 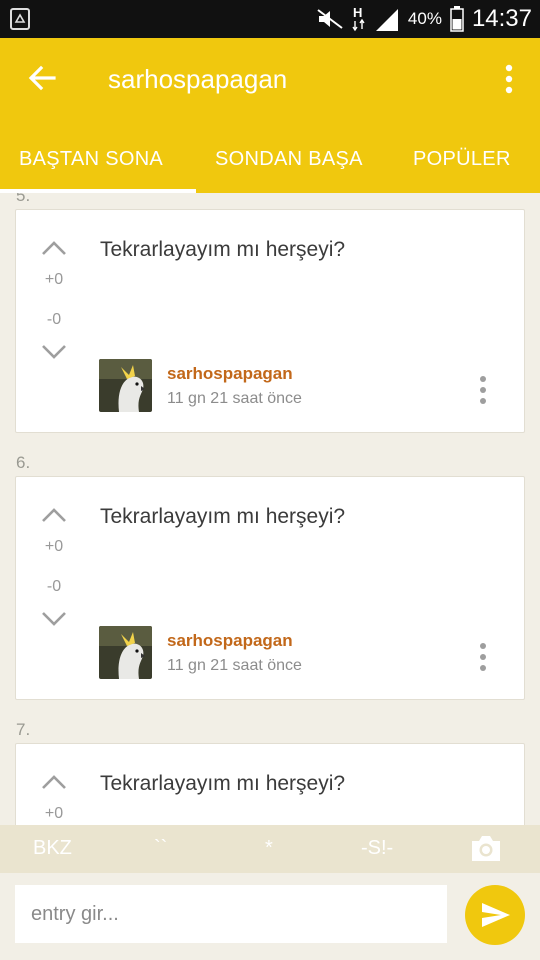 What do you see at coordinates (23, 729) in the screenshot?
I see `entry-index: 7.` at bounding box center [23, 729].